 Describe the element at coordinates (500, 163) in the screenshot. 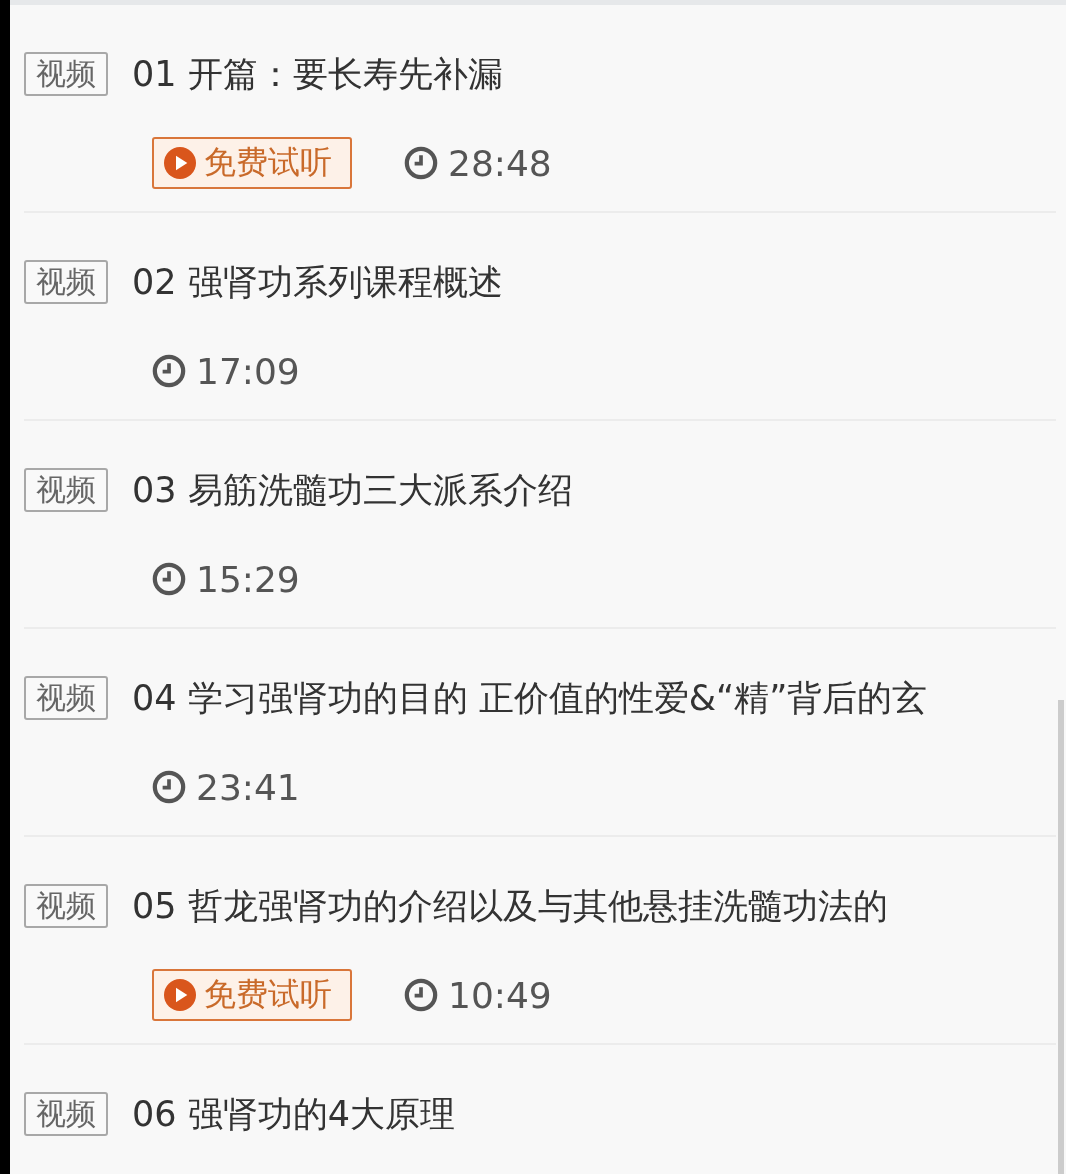

I see `duration: 28:48` at that location.